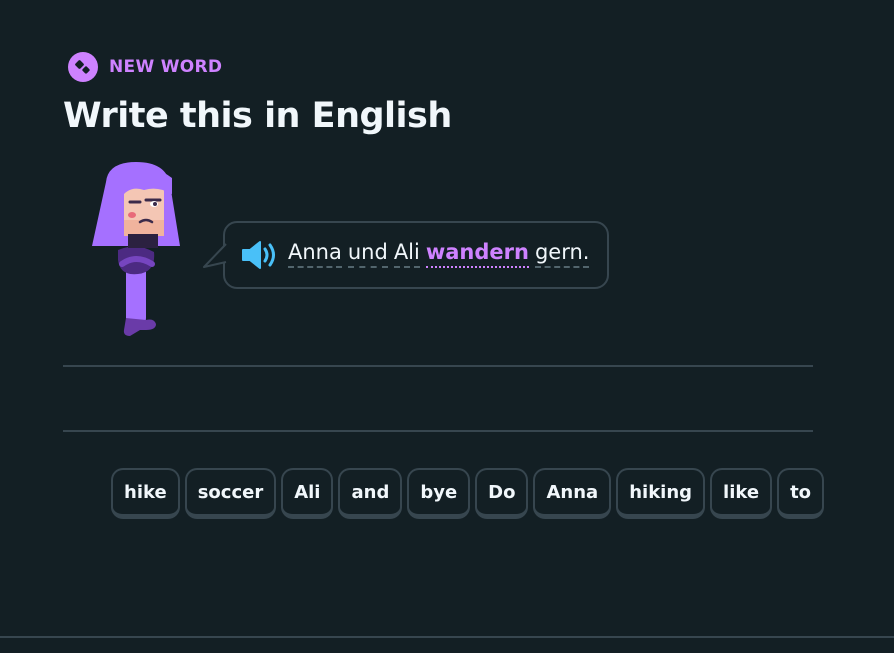 This screenshot has width=894, height=653. What do you see at coordinates (145, 493) in the screenshot?
I see `word-chip-hike: hike` at bounding box center [145, 493].